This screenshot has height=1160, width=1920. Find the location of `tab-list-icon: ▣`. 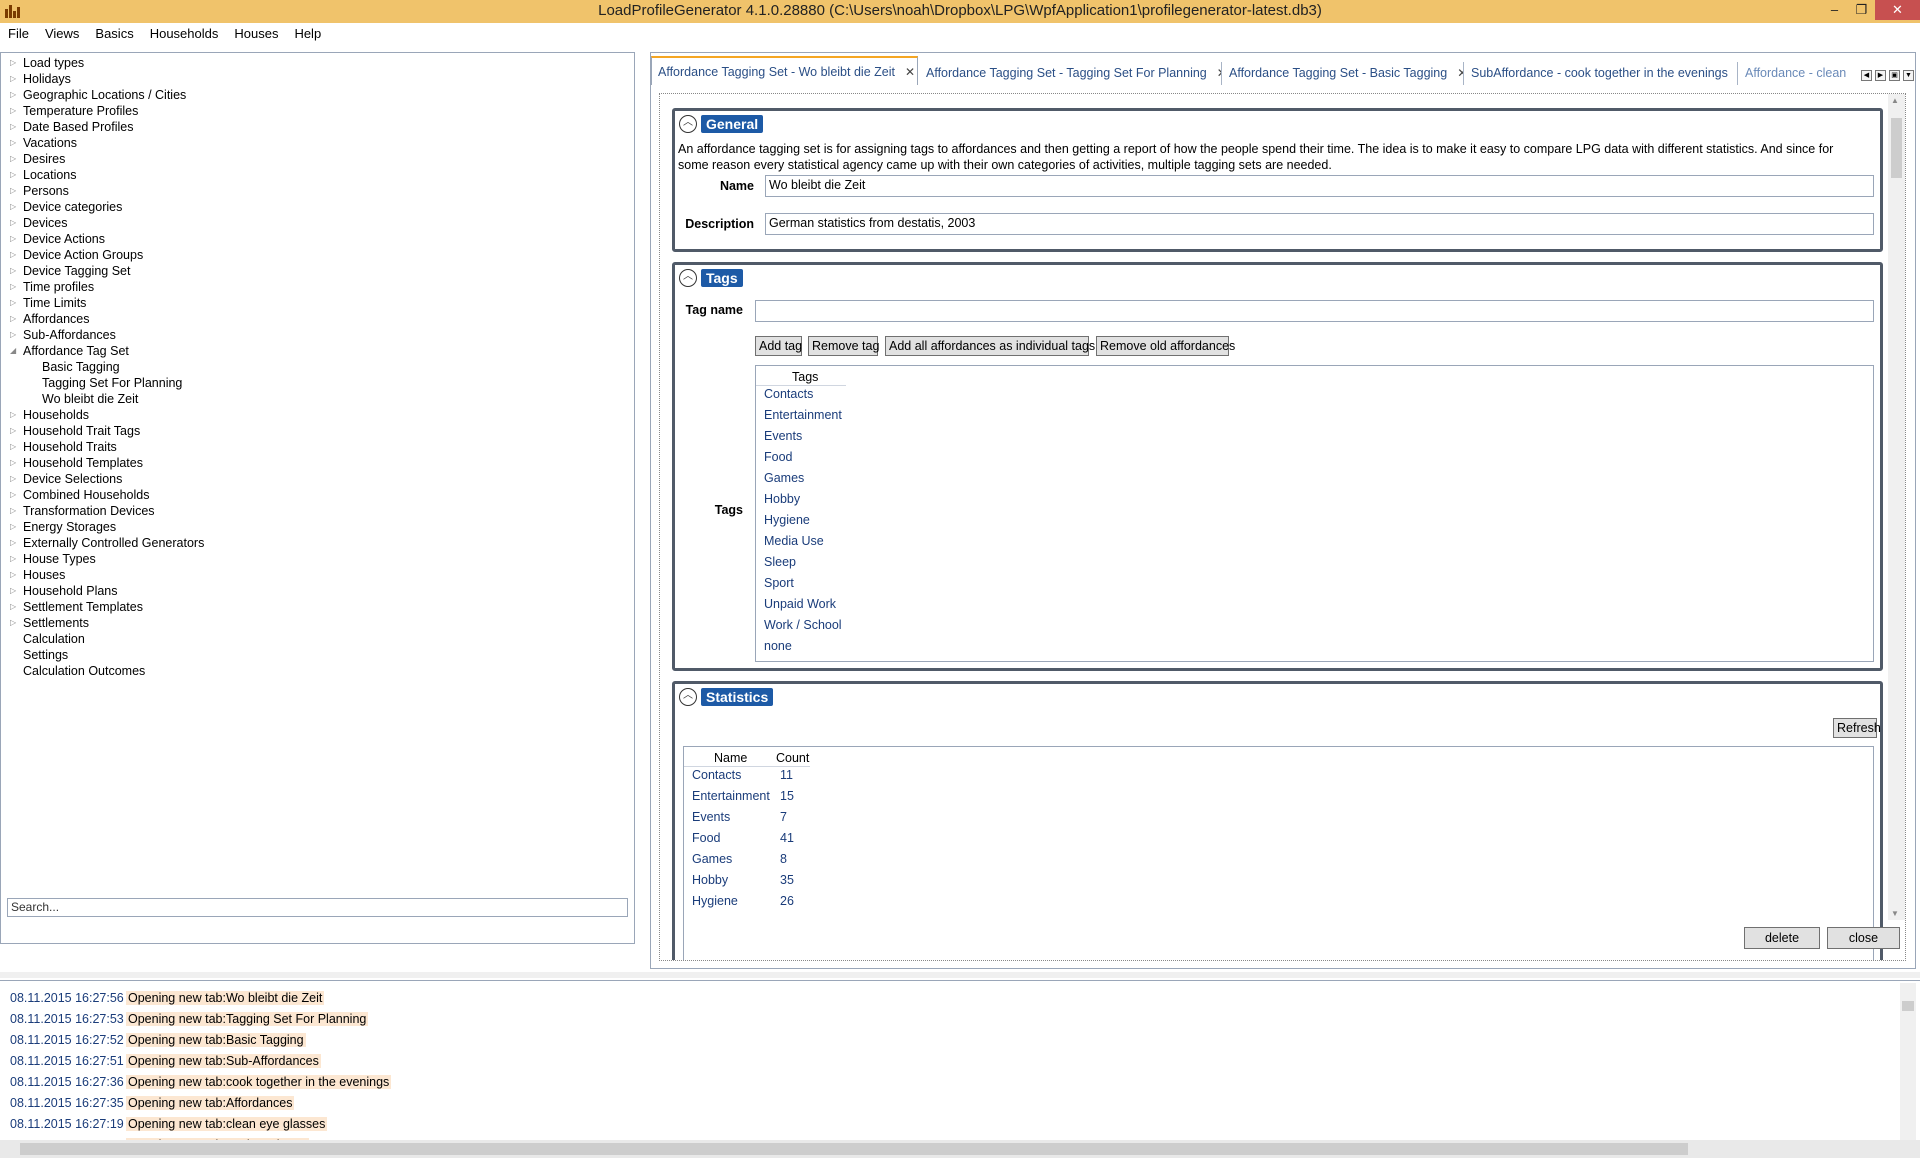

tab-list-icon: ▣ is located at coordinates (1894, 75).